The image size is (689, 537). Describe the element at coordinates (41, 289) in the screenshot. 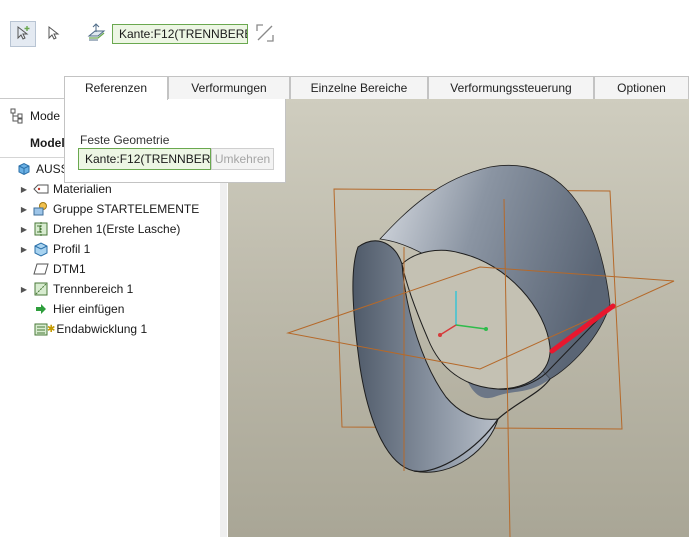

I see `rip-icon` at that location.